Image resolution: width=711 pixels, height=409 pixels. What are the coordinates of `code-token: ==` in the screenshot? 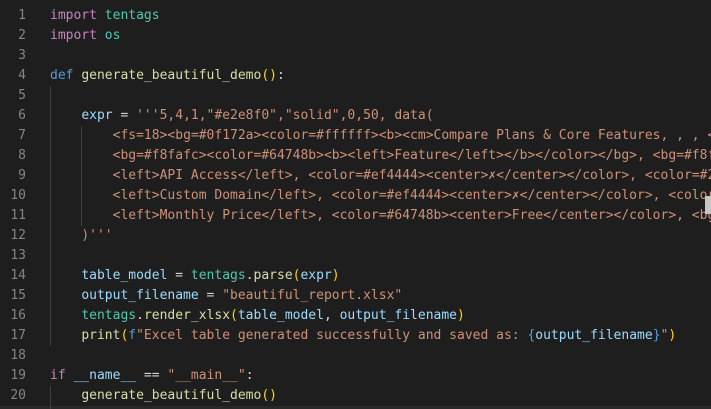 It's located at (152, 375).